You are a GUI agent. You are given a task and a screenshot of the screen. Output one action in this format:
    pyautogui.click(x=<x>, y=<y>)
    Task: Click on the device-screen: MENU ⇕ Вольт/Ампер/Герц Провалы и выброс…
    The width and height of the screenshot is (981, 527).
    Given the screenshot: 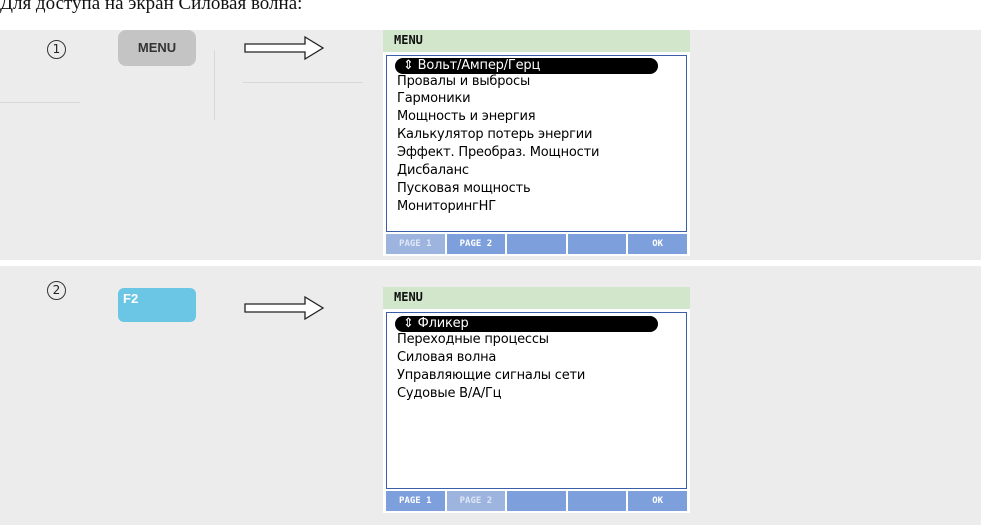 What is the action you would take?
    pyautogui.click(x=536, y=143)
    